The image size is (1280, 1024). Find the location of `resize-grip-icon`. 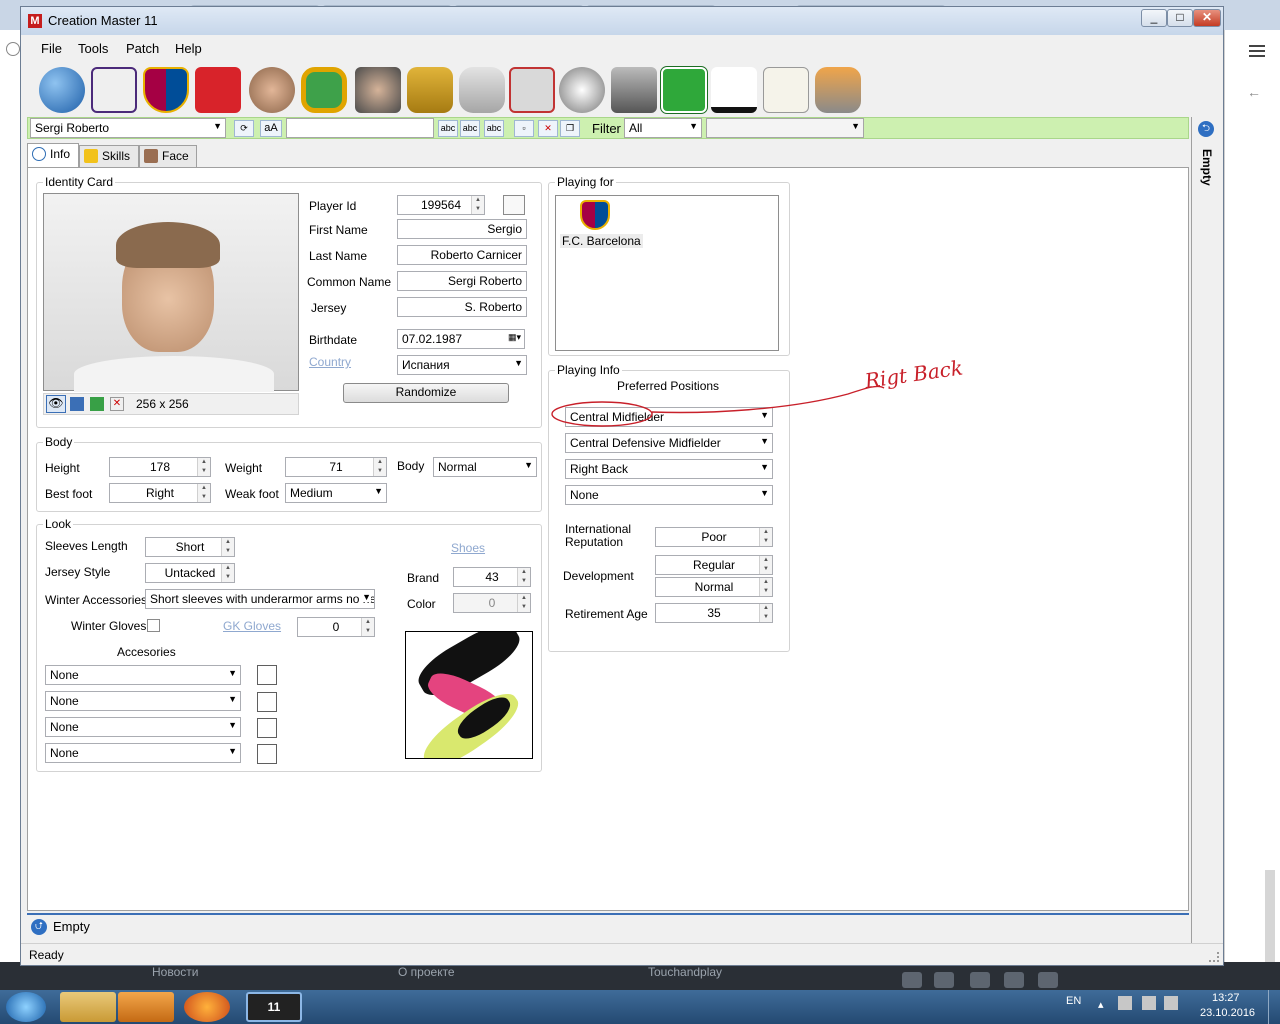

resize-grip-icon is located at coordinates (1214, 957).